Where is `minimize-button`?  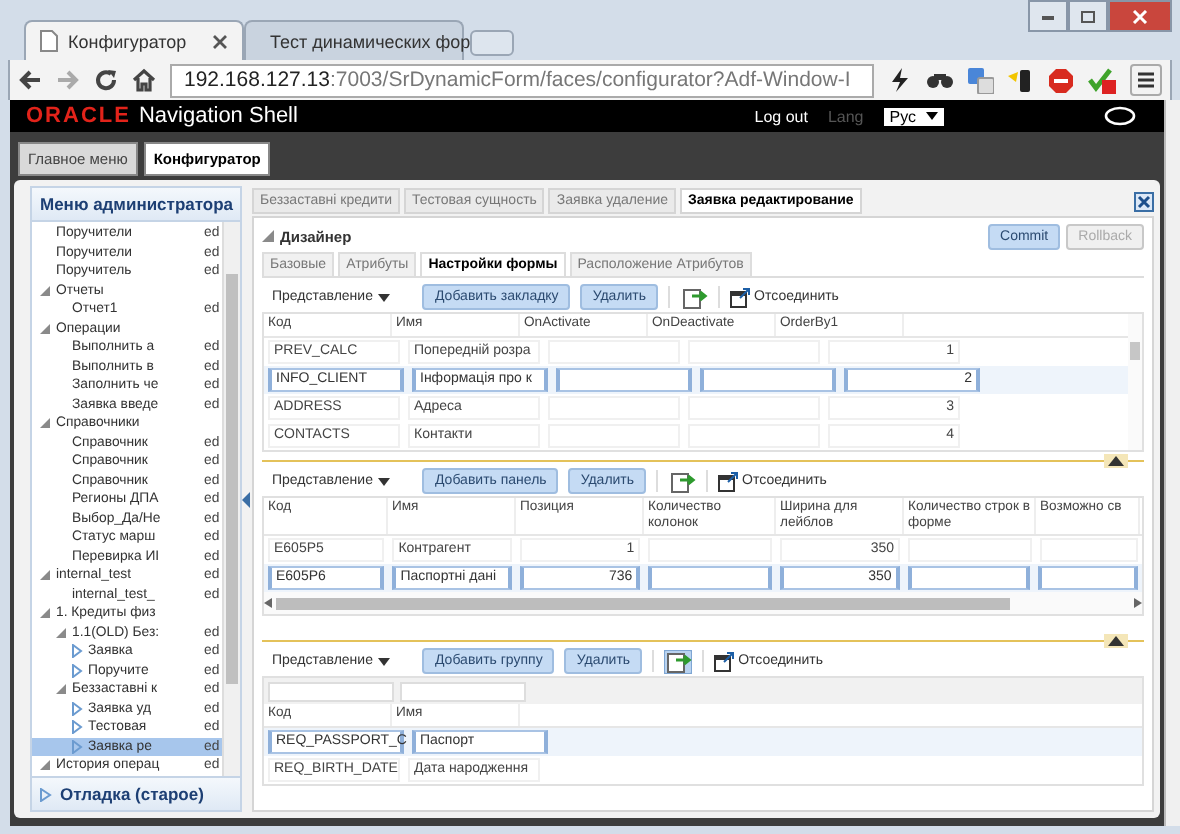 minimize-button is located at coordinates (1048, 16).